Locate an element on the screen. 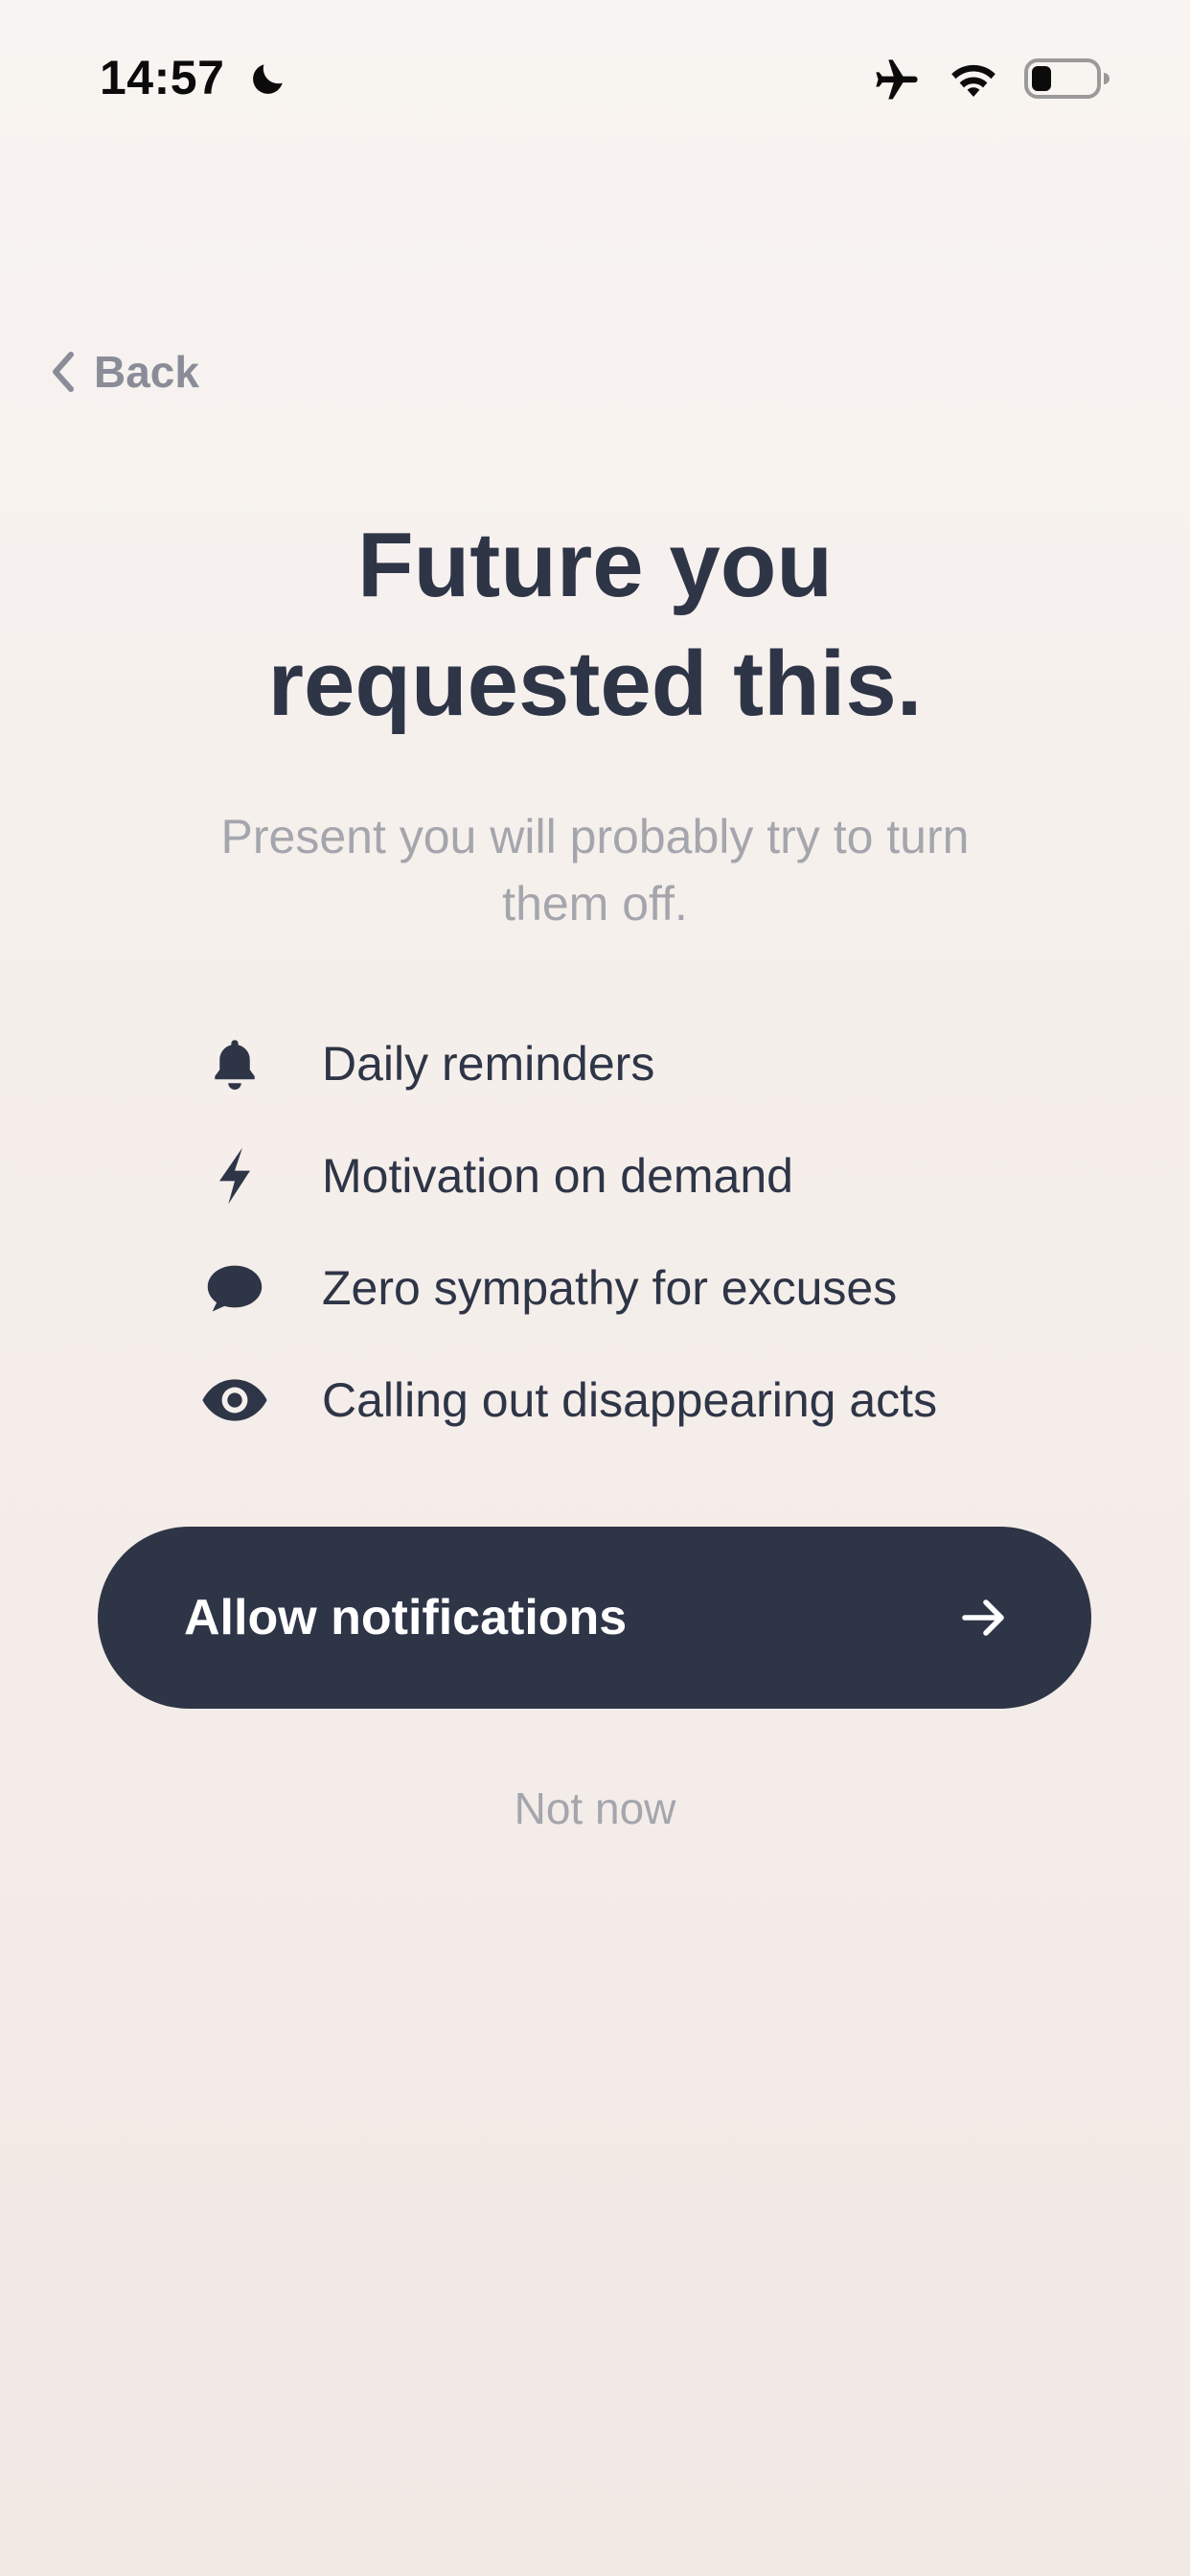  moon-icon is located at coordinates (268, 79).